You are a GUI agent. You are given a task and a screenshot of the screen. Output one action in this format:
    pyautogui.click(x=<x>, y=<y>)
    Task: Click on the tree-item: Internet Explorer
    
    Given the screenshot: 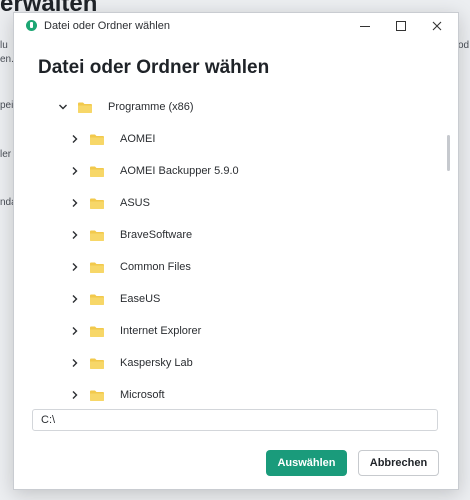 What is the action you would take?
    pyautogui.click(x=259, y=331)
    